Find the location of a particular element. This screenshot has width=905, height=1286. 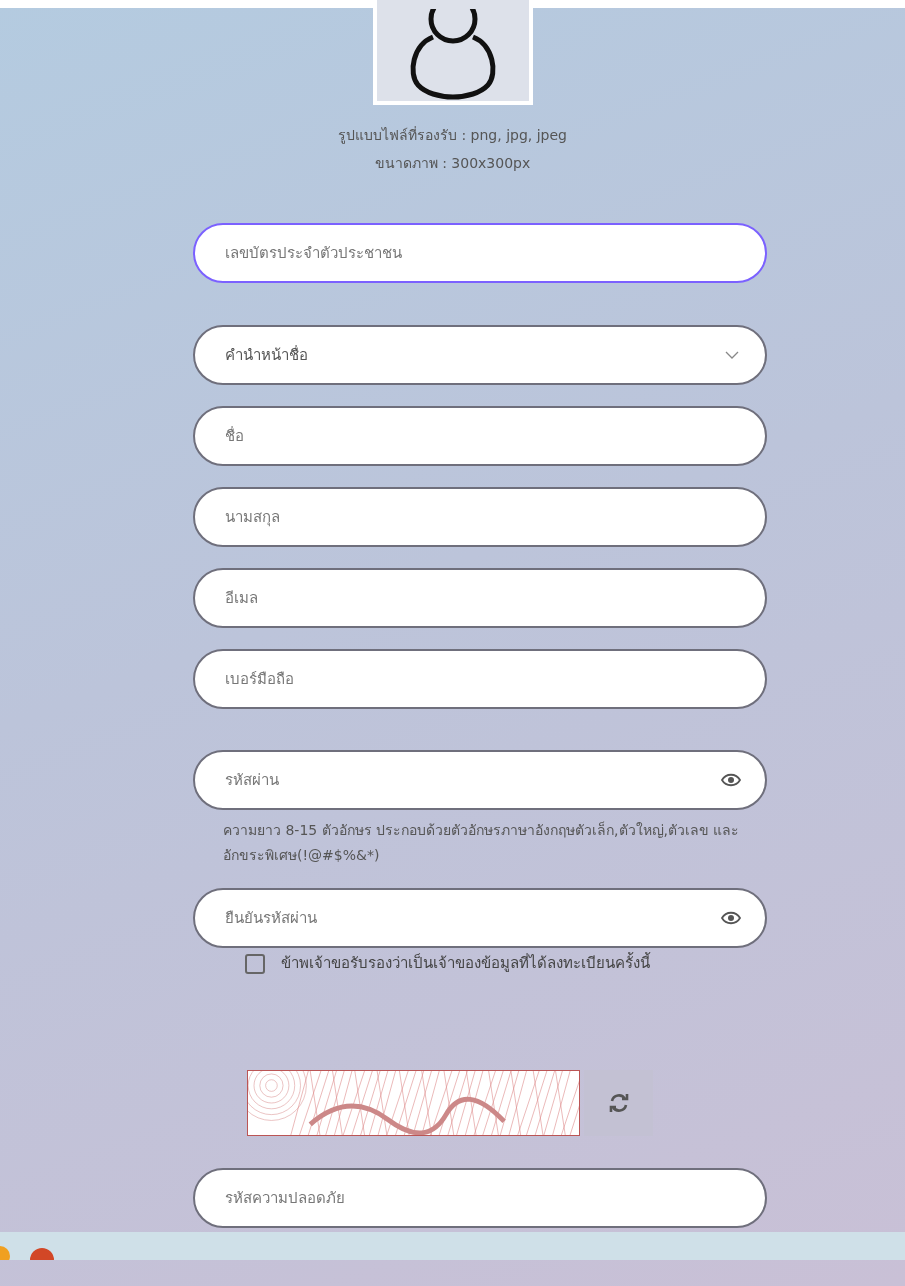

input-field: นามสกุล is located at coordinates (480, 517).